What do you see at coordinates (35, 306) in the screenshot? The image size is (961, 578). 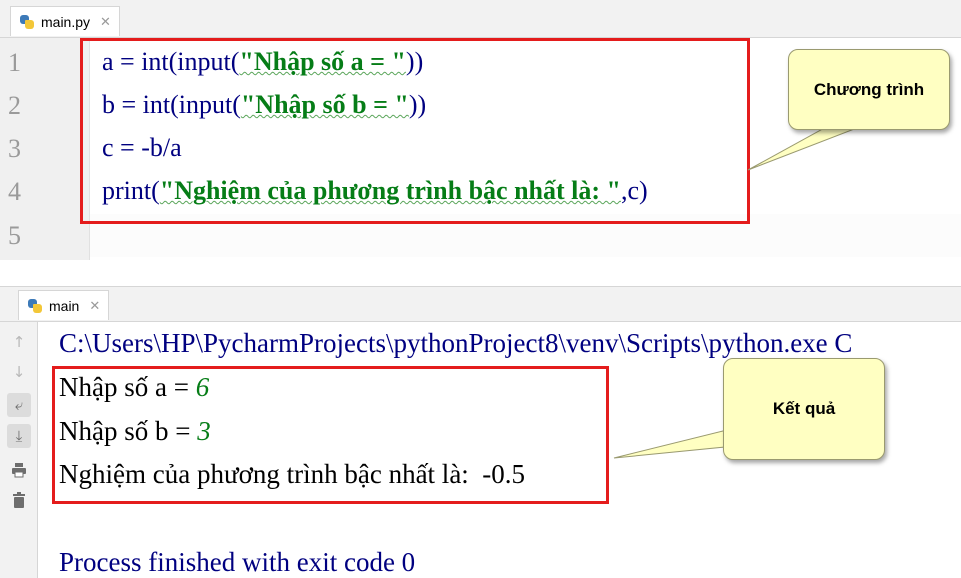 I see `python-icon` at bounding box center [35, 306].